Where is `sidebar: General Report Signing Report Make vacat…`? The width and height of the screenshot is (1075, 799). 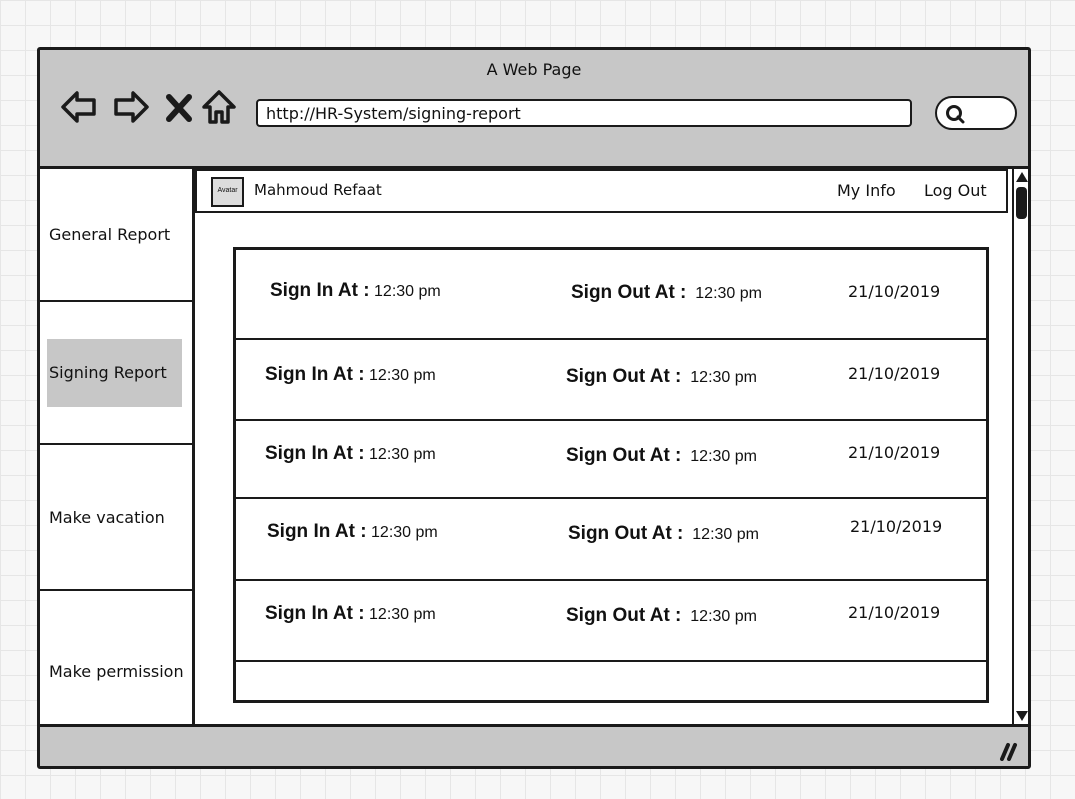 sidebar: General Report Signing Report Make vacat… is located at coordinates (117, 446).